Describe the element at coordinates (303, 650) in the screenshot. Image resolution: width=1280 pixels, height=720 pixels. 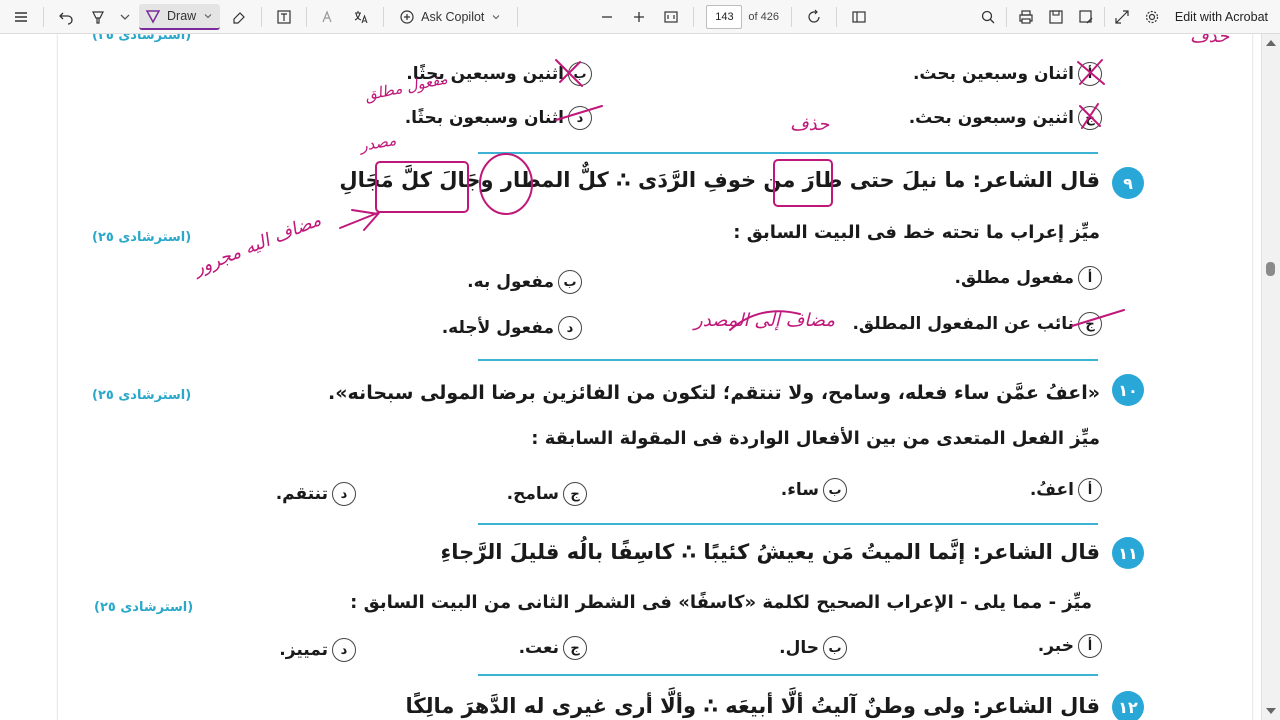
I see `option-text: تمييز.` at that location.